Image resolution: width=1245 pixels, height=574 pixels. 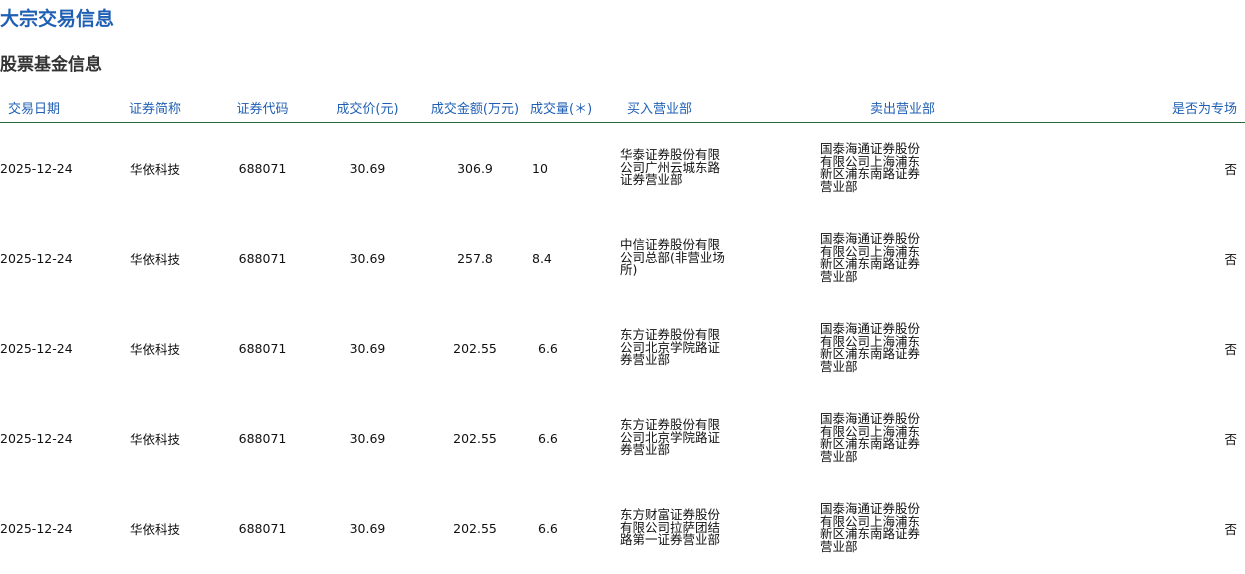 What do you see at coordinates (935, 107) in the screenshot?
I see `header-seller: 卖出营业部` at bounding box center [935, 107].